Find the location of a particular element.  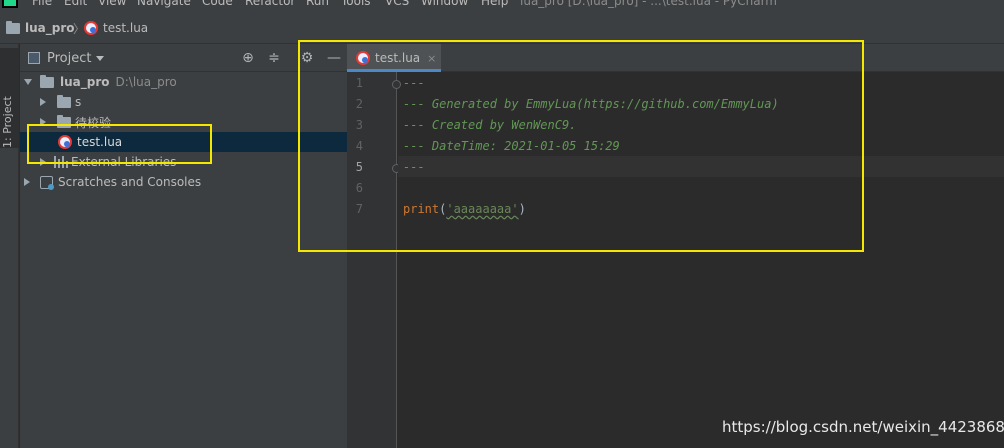

menu-help: Help is located at coordinates (494, 4).